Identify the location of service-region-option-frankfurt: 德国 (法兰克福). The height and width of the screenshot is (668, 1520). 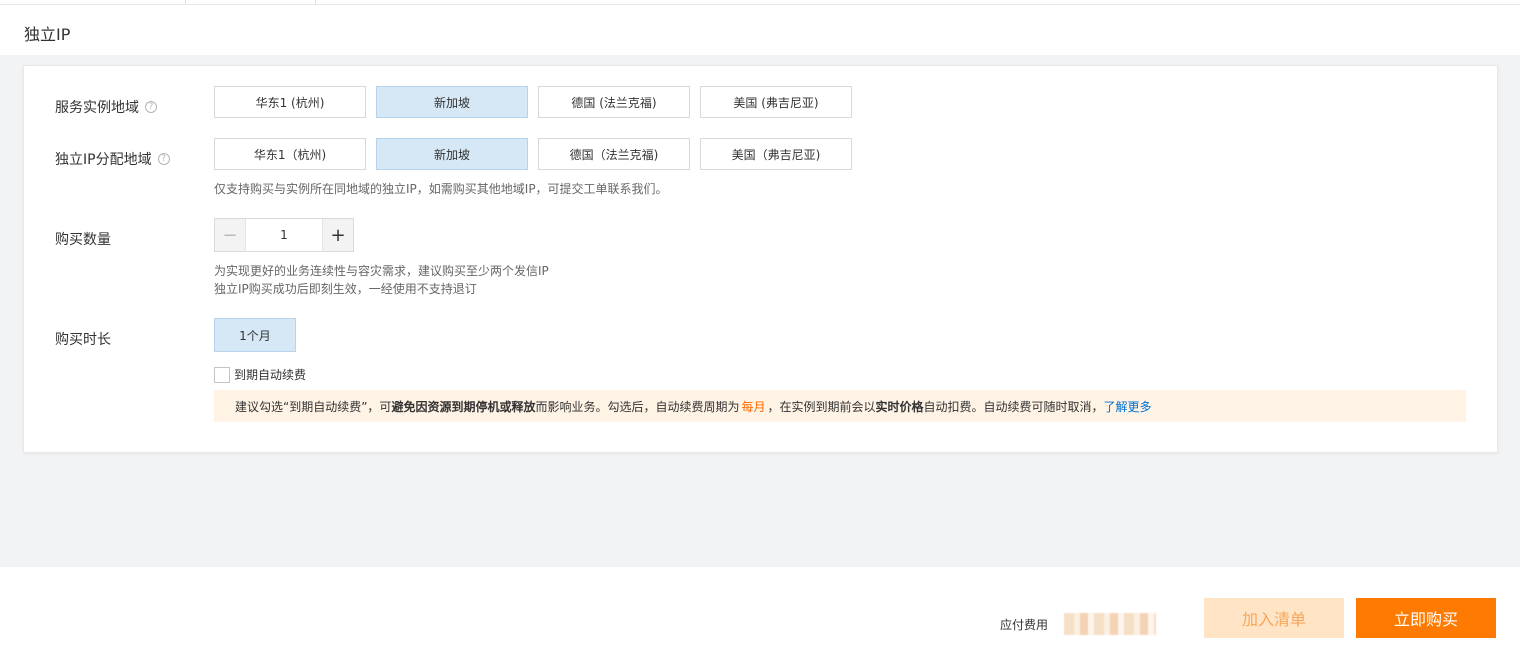
(614, 102).